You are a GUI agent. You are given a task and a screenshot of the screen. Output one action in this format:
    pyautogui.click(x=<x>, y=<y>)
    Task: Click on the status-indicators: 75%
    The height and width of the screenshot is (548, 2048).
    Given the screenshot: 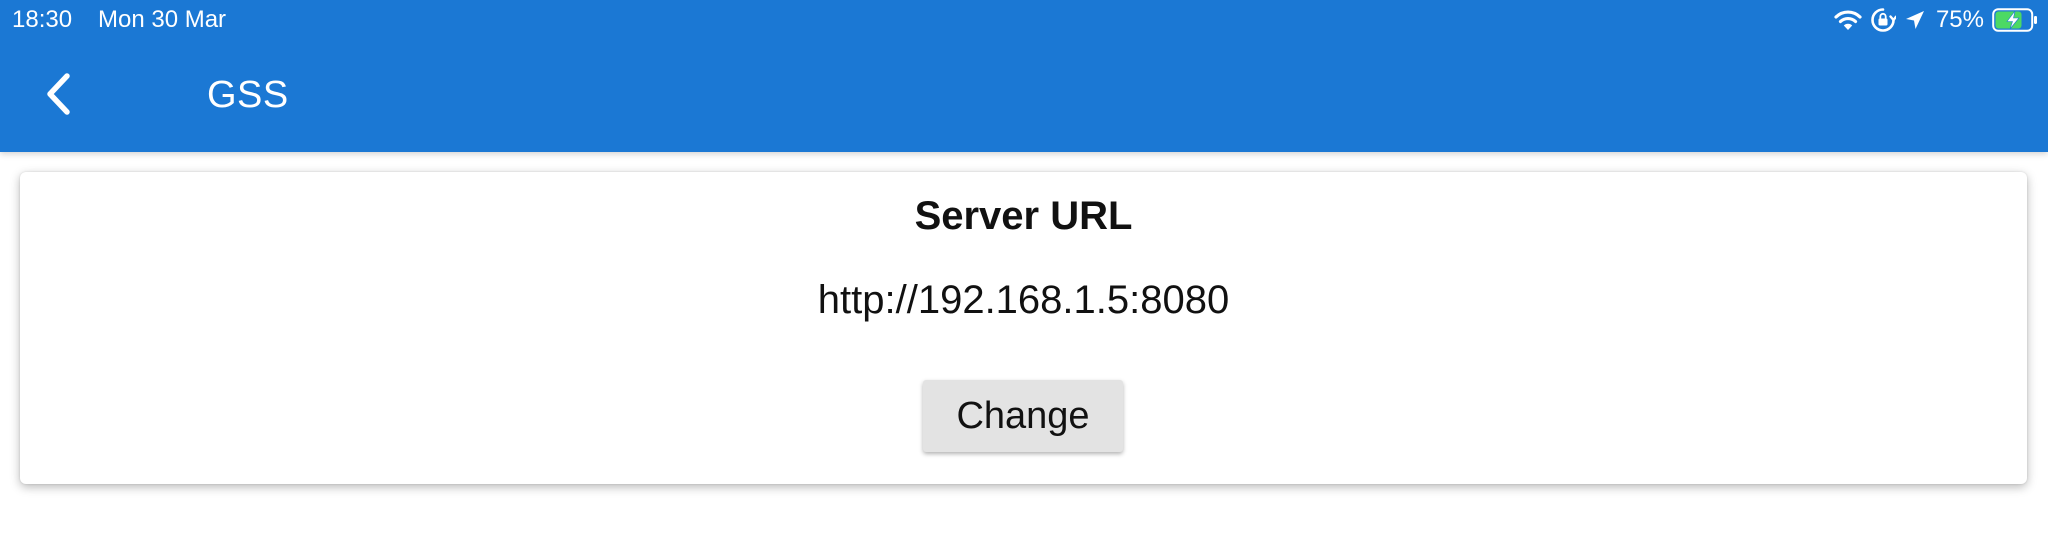 What is the action you would take?
    pyautogui.click(x=1936, y=20)
    